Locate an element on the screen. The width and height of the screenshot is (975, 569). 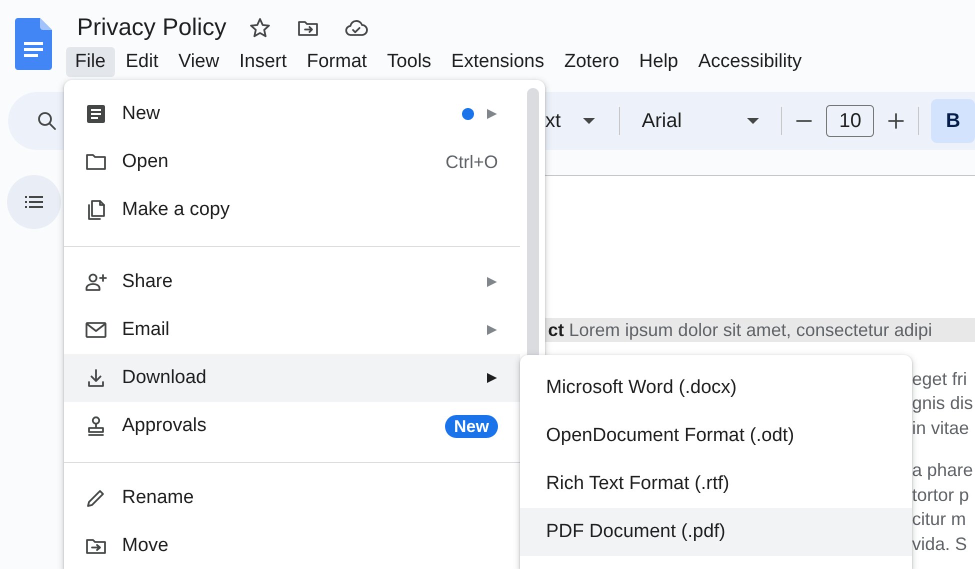
menu-item: Open Ctrl+O is located at coordinates (292, 162).